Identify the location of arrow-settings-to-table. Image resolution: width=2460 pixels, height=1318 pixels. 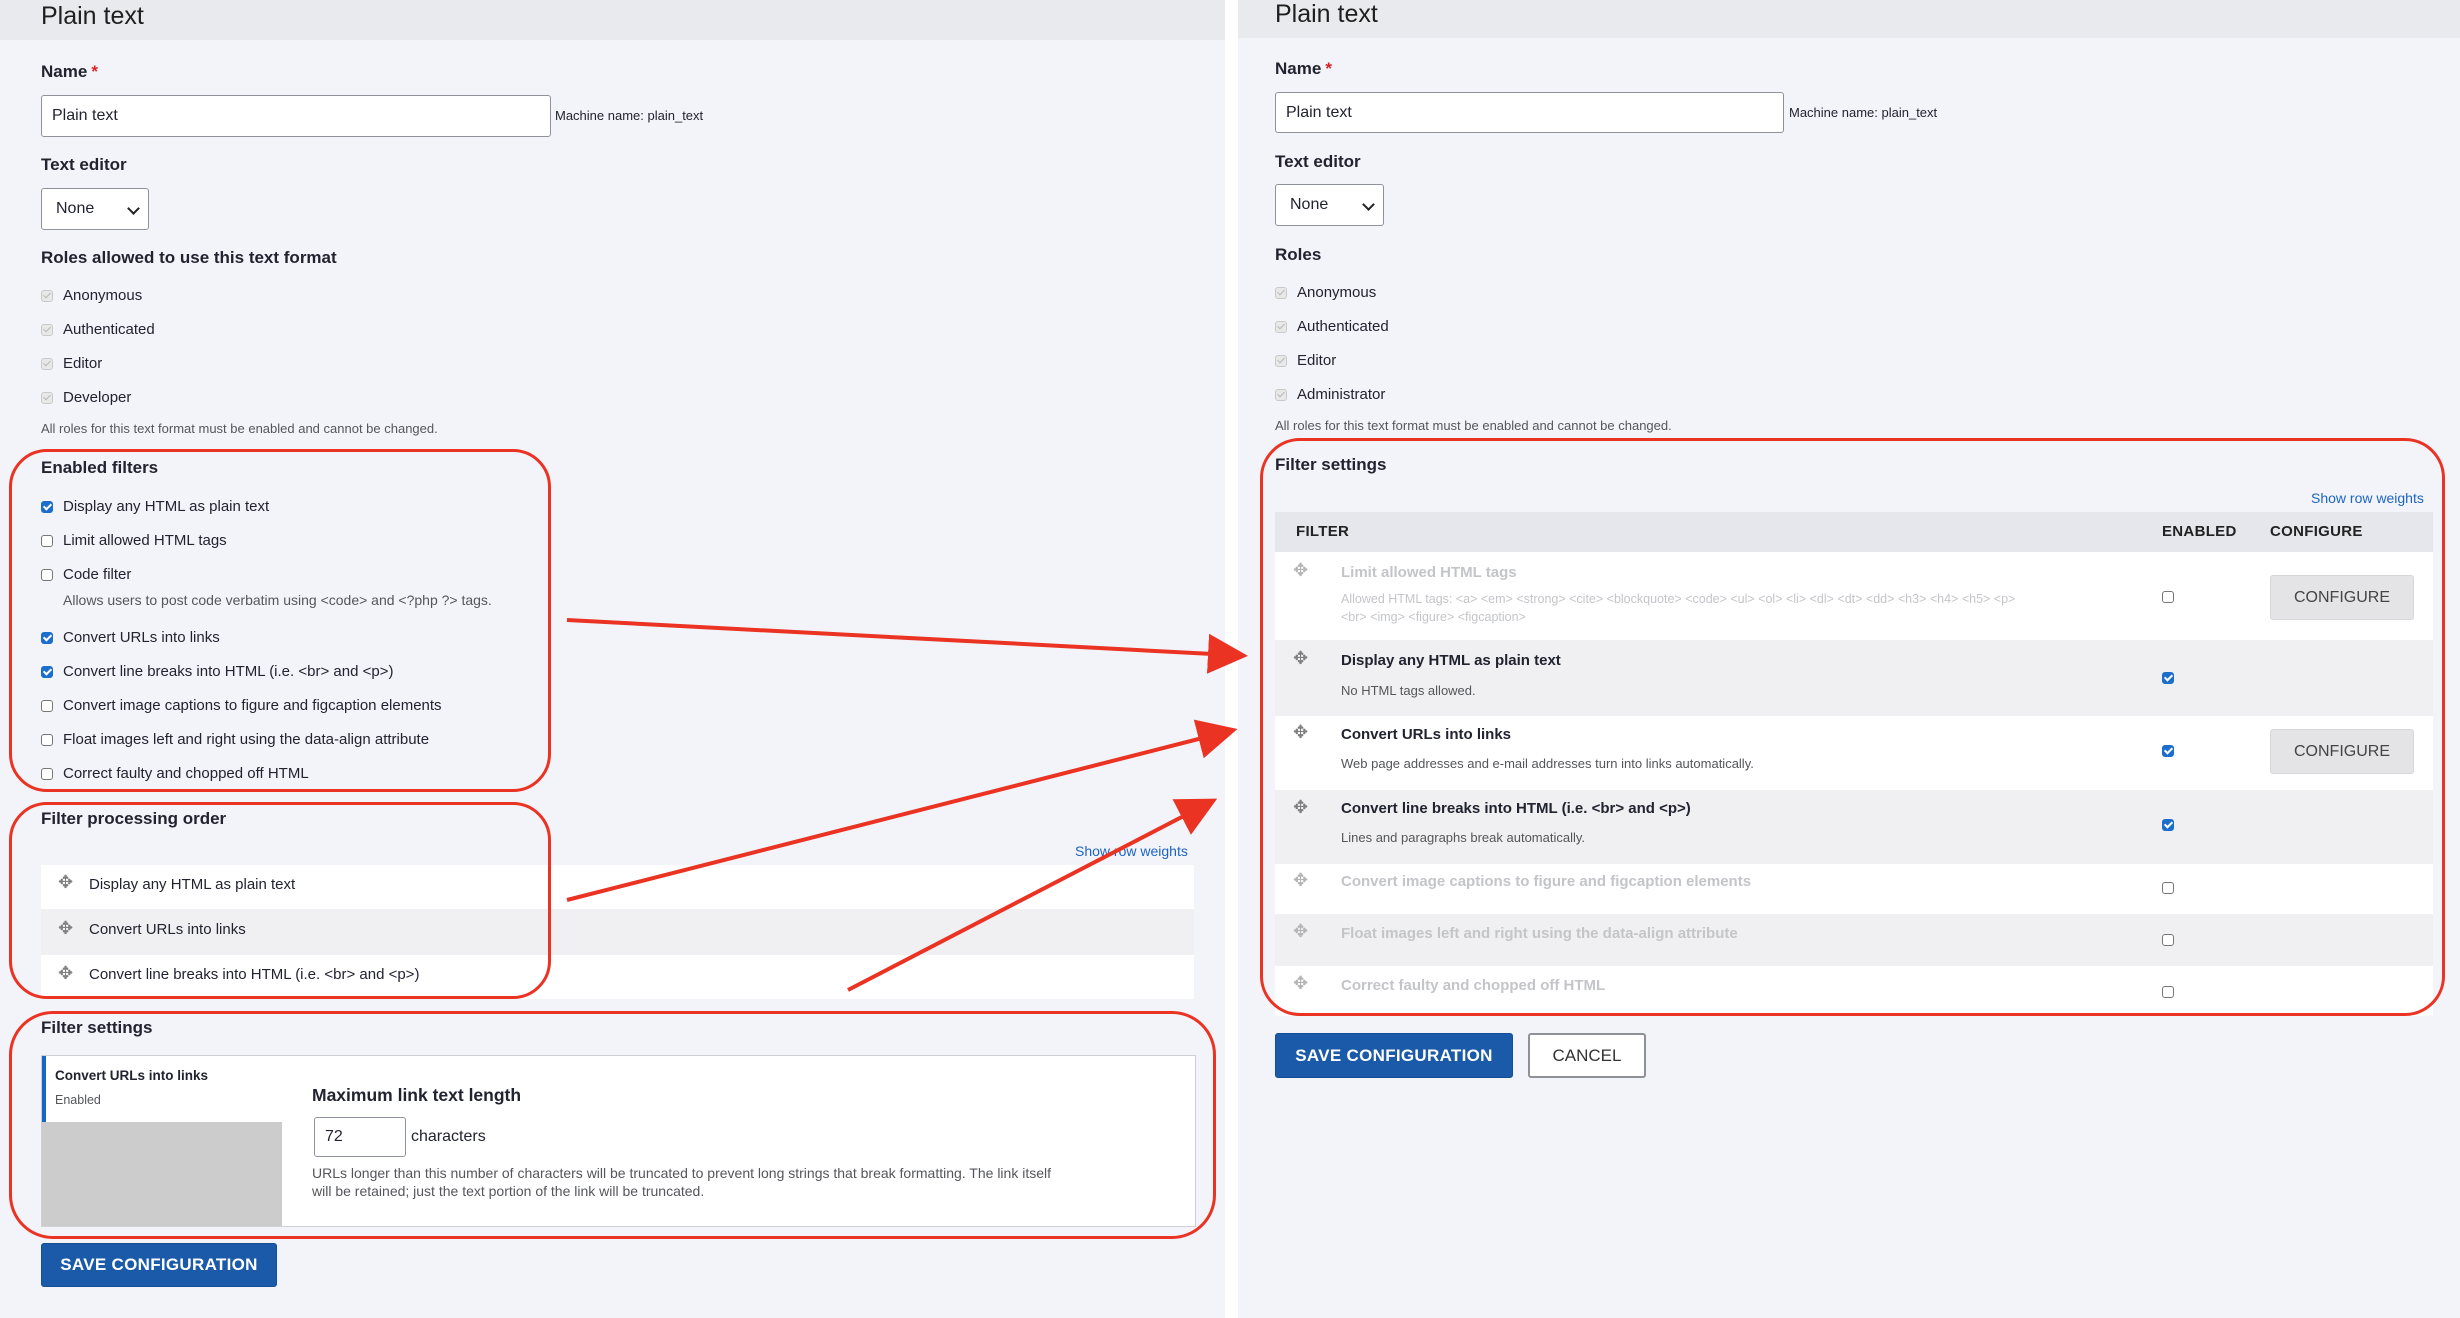
(1032, 895).